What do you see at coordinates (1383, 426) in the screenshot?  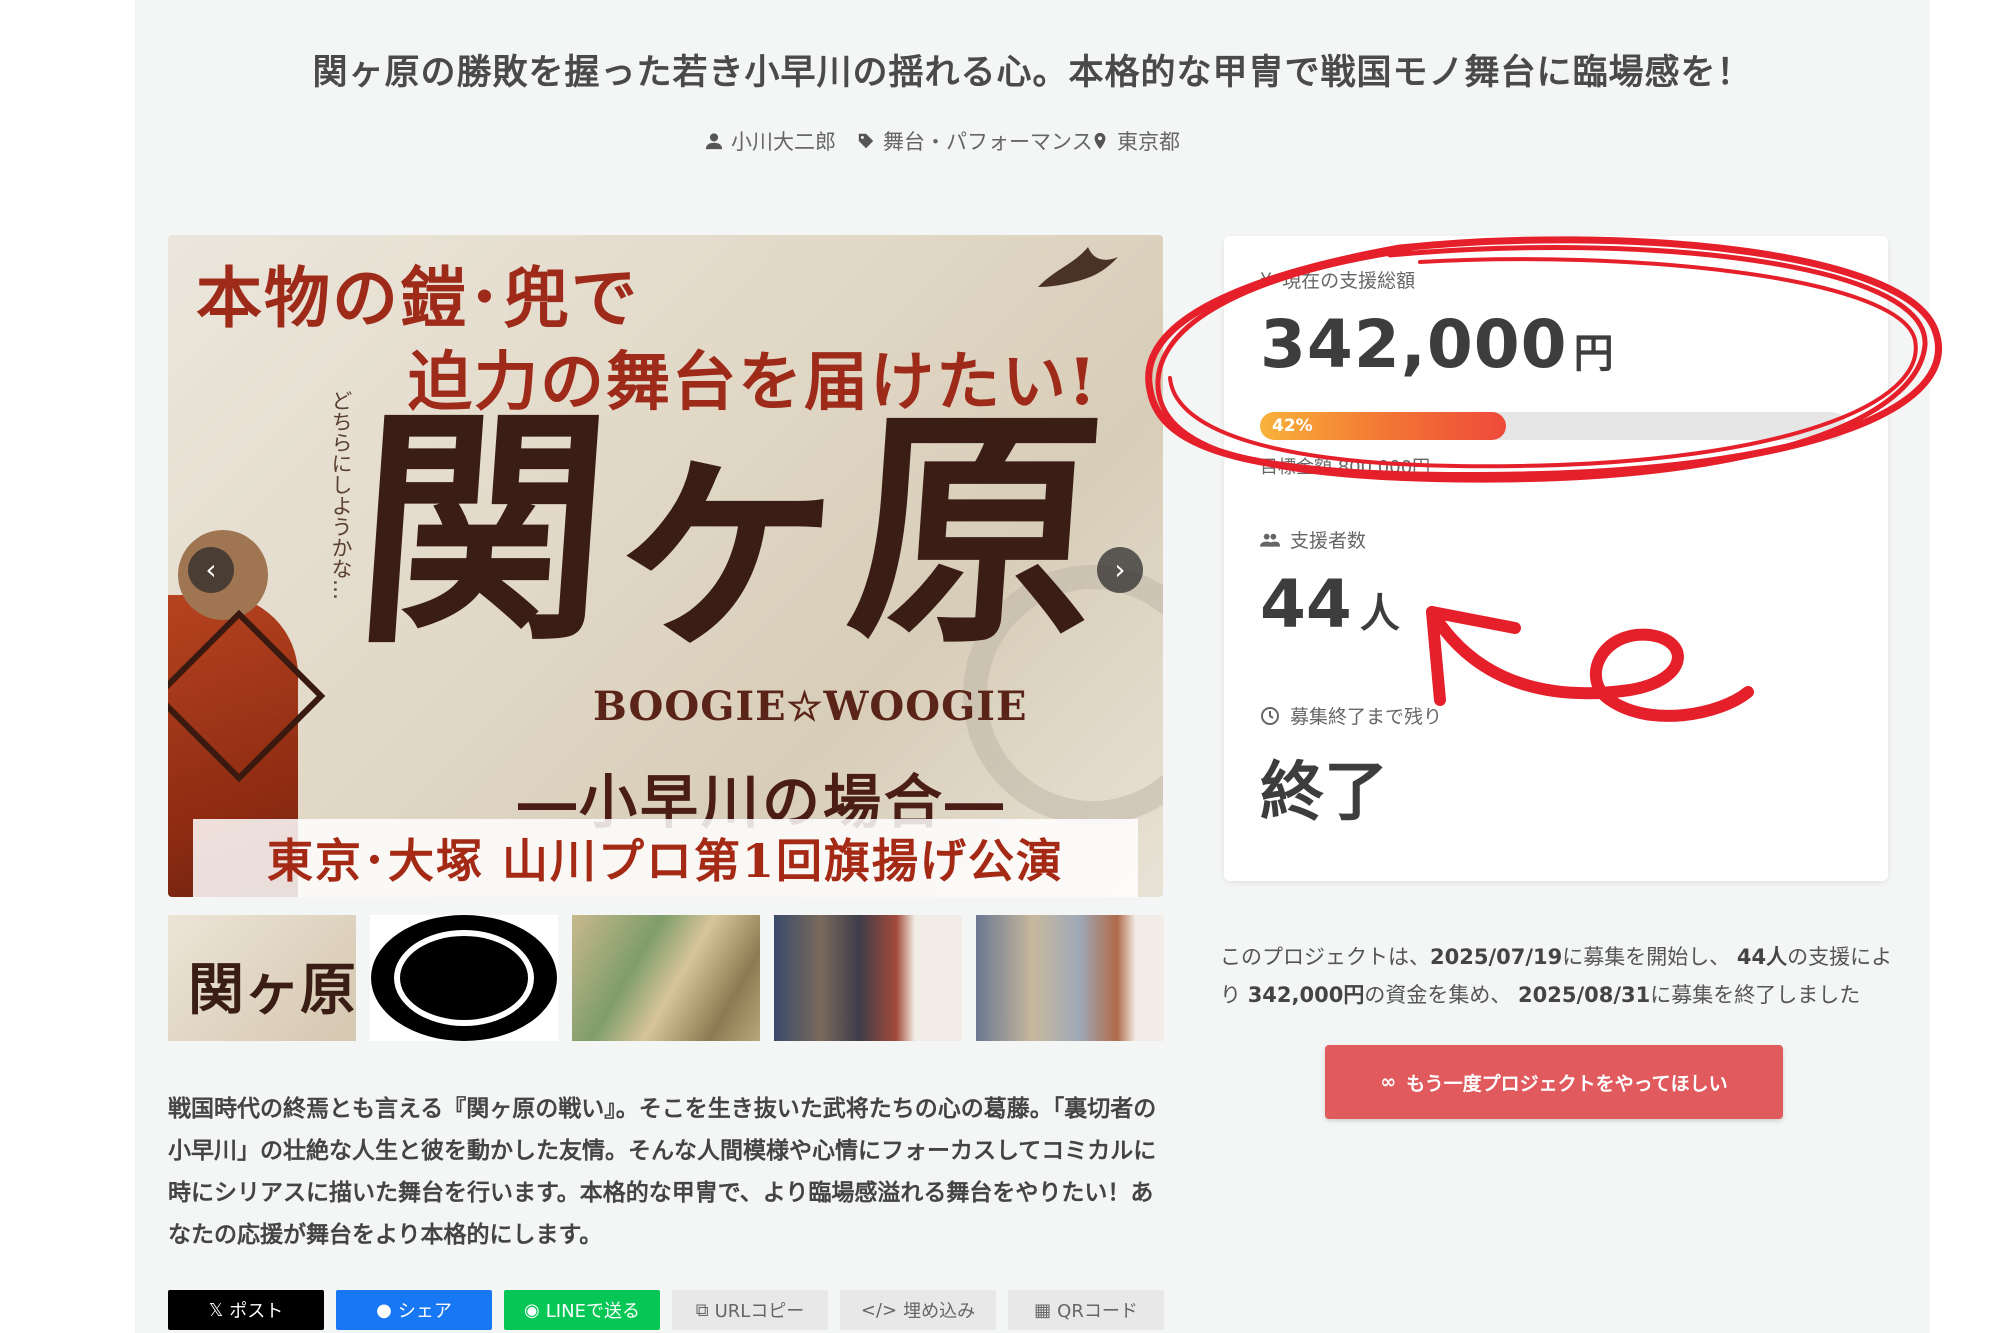 I see `funding-progress-fill: 42%` at bounding box center [1383, 426].